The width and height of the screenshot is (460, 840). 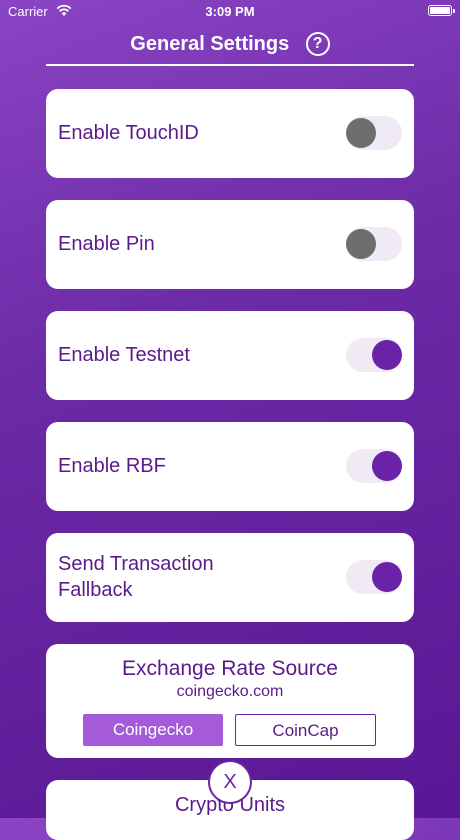 I want to click on coincap-option: CoinCap, so click(x=305, y=730).